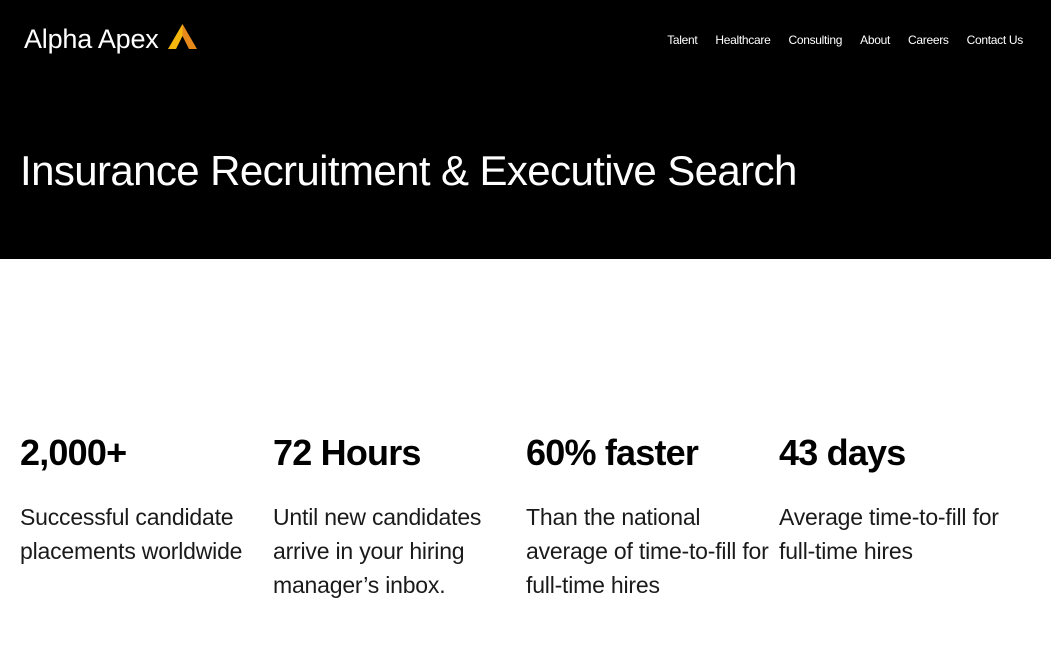 The width and height of the screenshot is (1051, 660). I want to click on stat-value: 2,000+, so click(73, 452).